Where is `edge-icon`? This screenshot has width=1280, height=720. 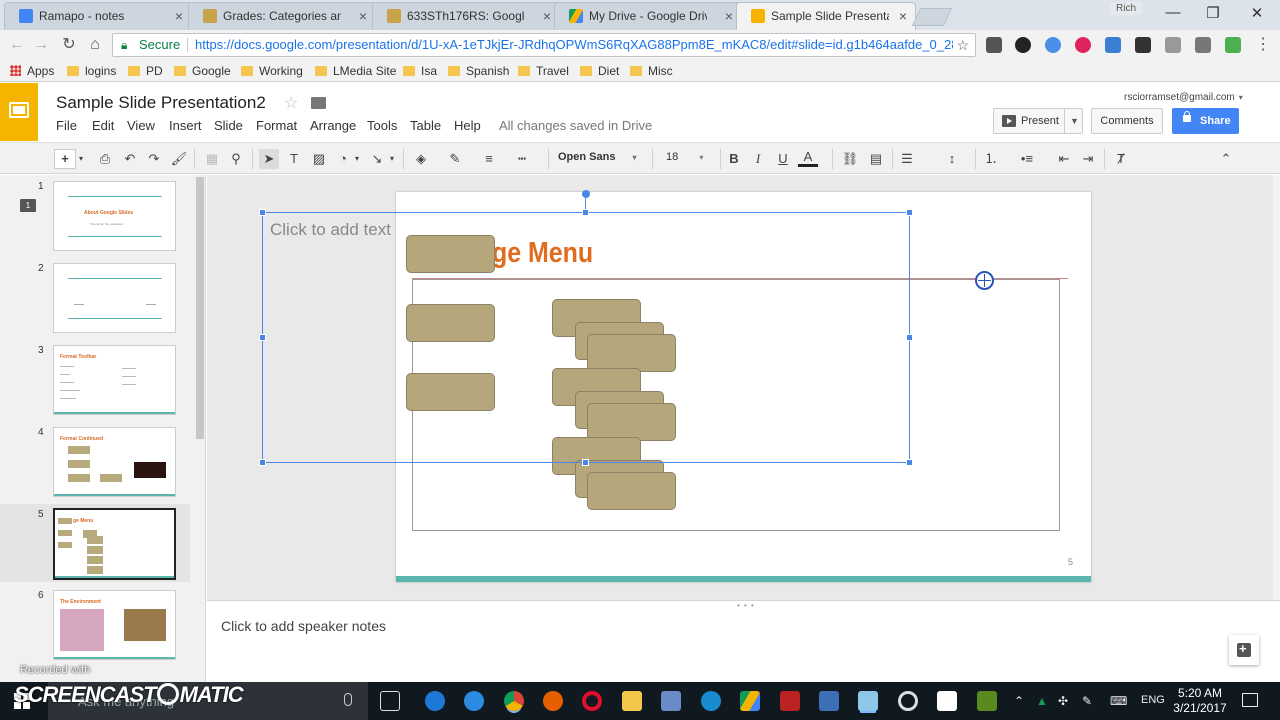
edge-icon is located at coordinates (435, 701).